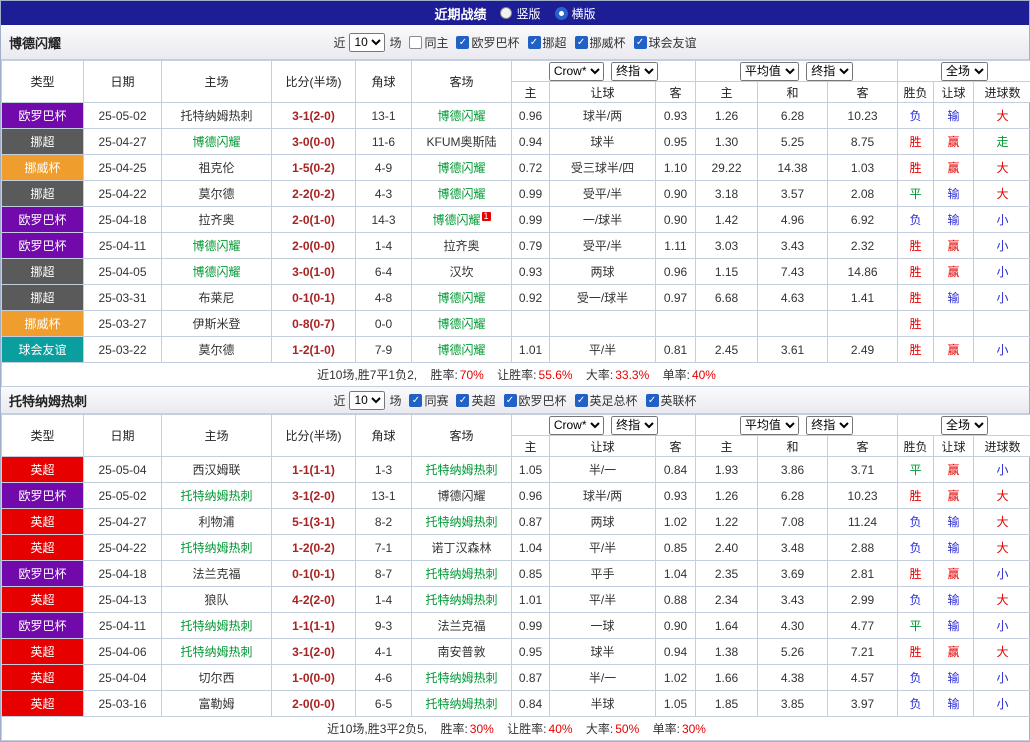  Describe the element at coordinates (314, 168) in the screenshot. I see `match-score-link: 1-5(0-2)` at that location.